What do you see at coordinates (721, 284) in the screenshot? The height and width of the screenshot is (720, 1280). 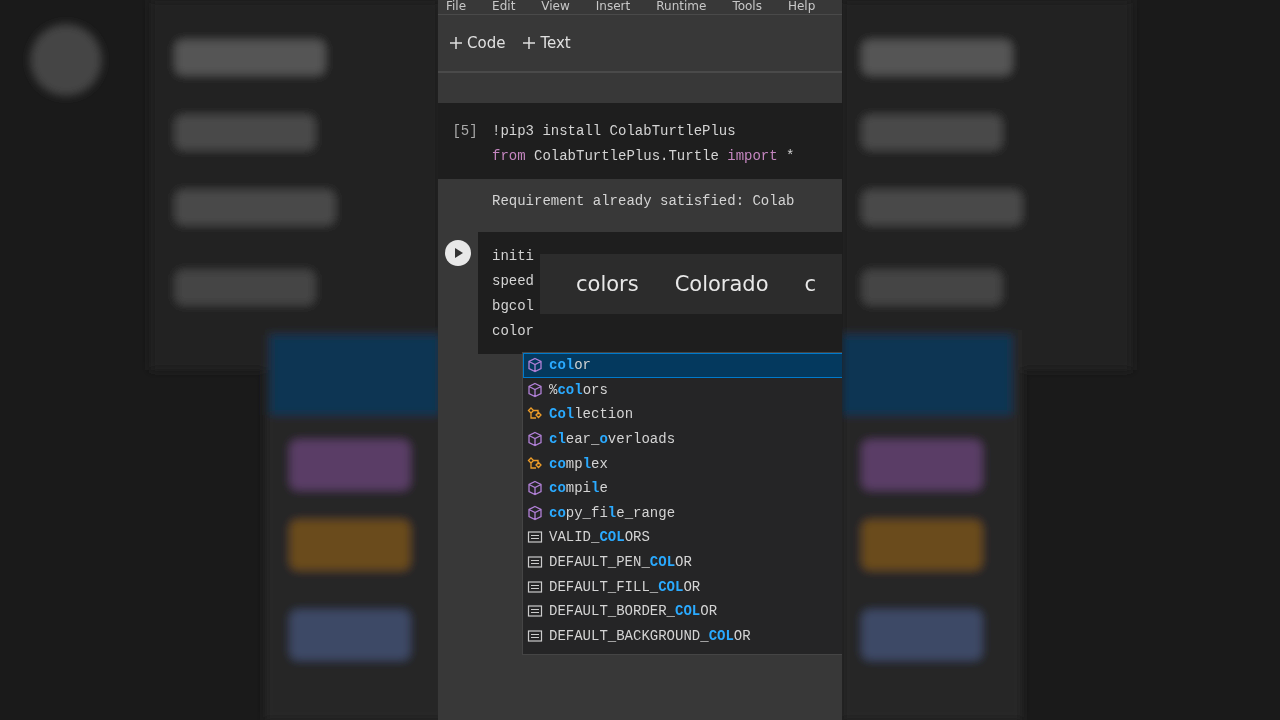 I see `word-suggestion: Colorado` at bounding box center [721, 284].